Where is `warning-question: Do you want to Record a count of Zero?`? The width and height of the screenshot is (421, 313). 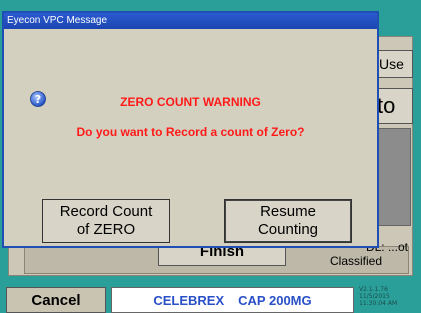
warning-question: Do you want to Record a count of Zero? is located at coordinates (190, 132).